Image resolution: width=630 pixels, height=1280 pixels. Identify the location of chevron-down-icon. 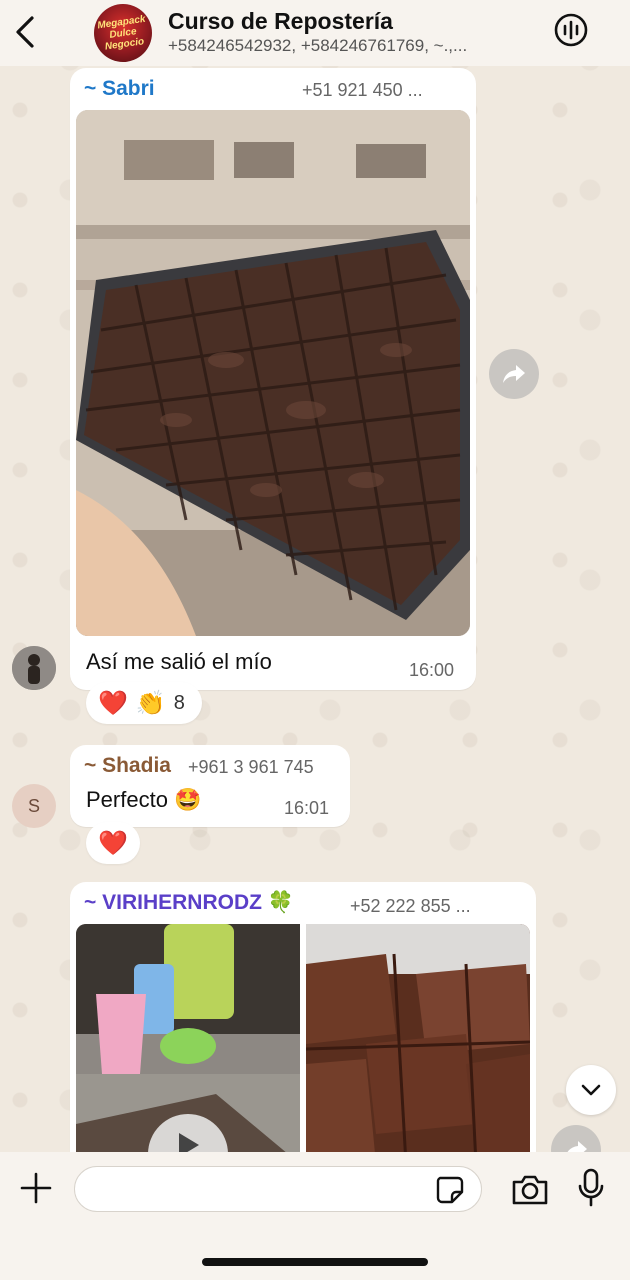
(591, 1090).